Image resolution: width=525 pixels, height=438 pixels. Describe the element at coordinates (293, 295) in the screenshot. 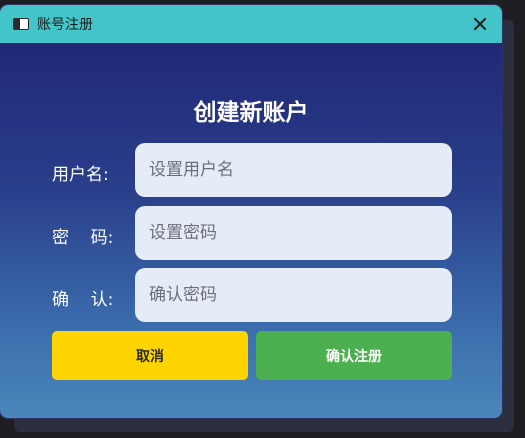

I see `confirm-password-input` at that location.